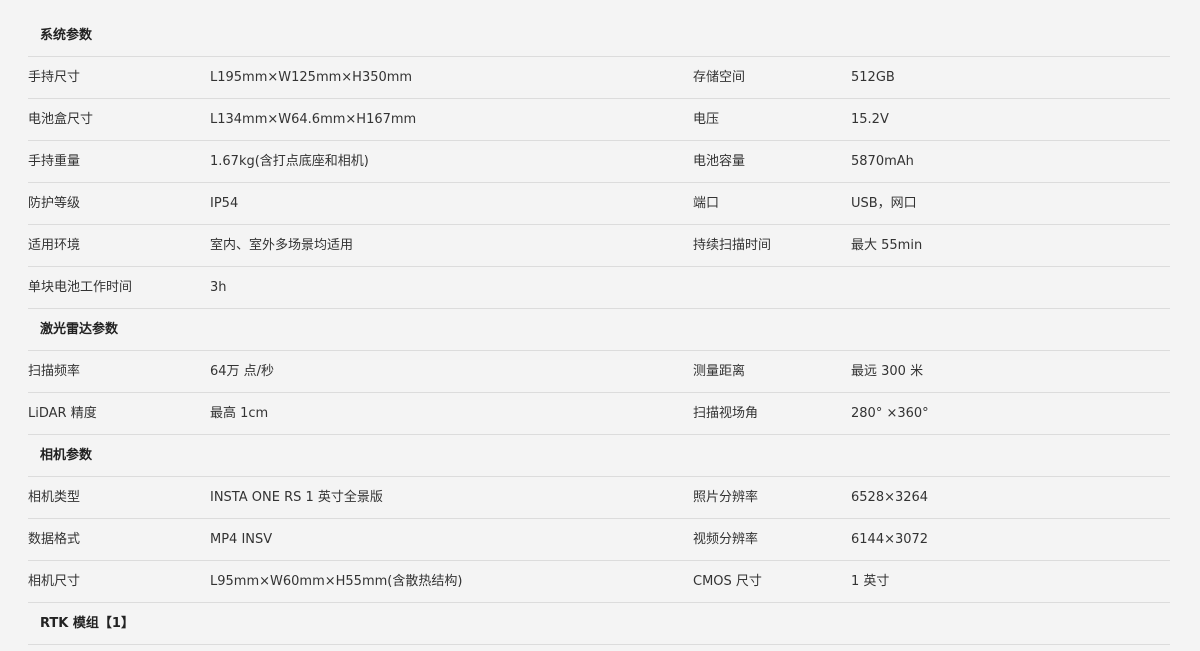  I want to click on table-row: LiDAR 精度 最高 1cm 扫描视场角 280° ×360°, so click(599, 414).